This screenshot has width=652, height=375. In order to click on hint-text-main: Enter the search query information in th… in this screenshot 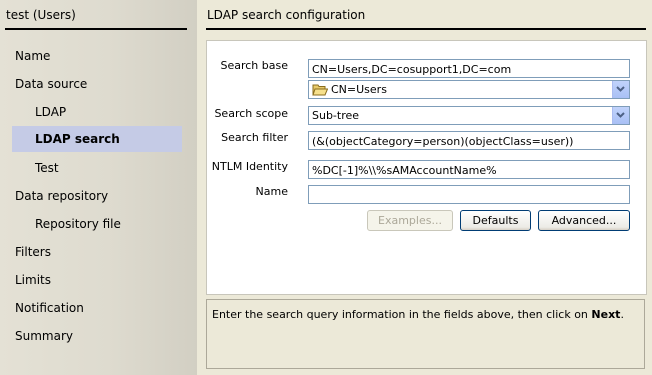, I will do `click(402, 314)`.